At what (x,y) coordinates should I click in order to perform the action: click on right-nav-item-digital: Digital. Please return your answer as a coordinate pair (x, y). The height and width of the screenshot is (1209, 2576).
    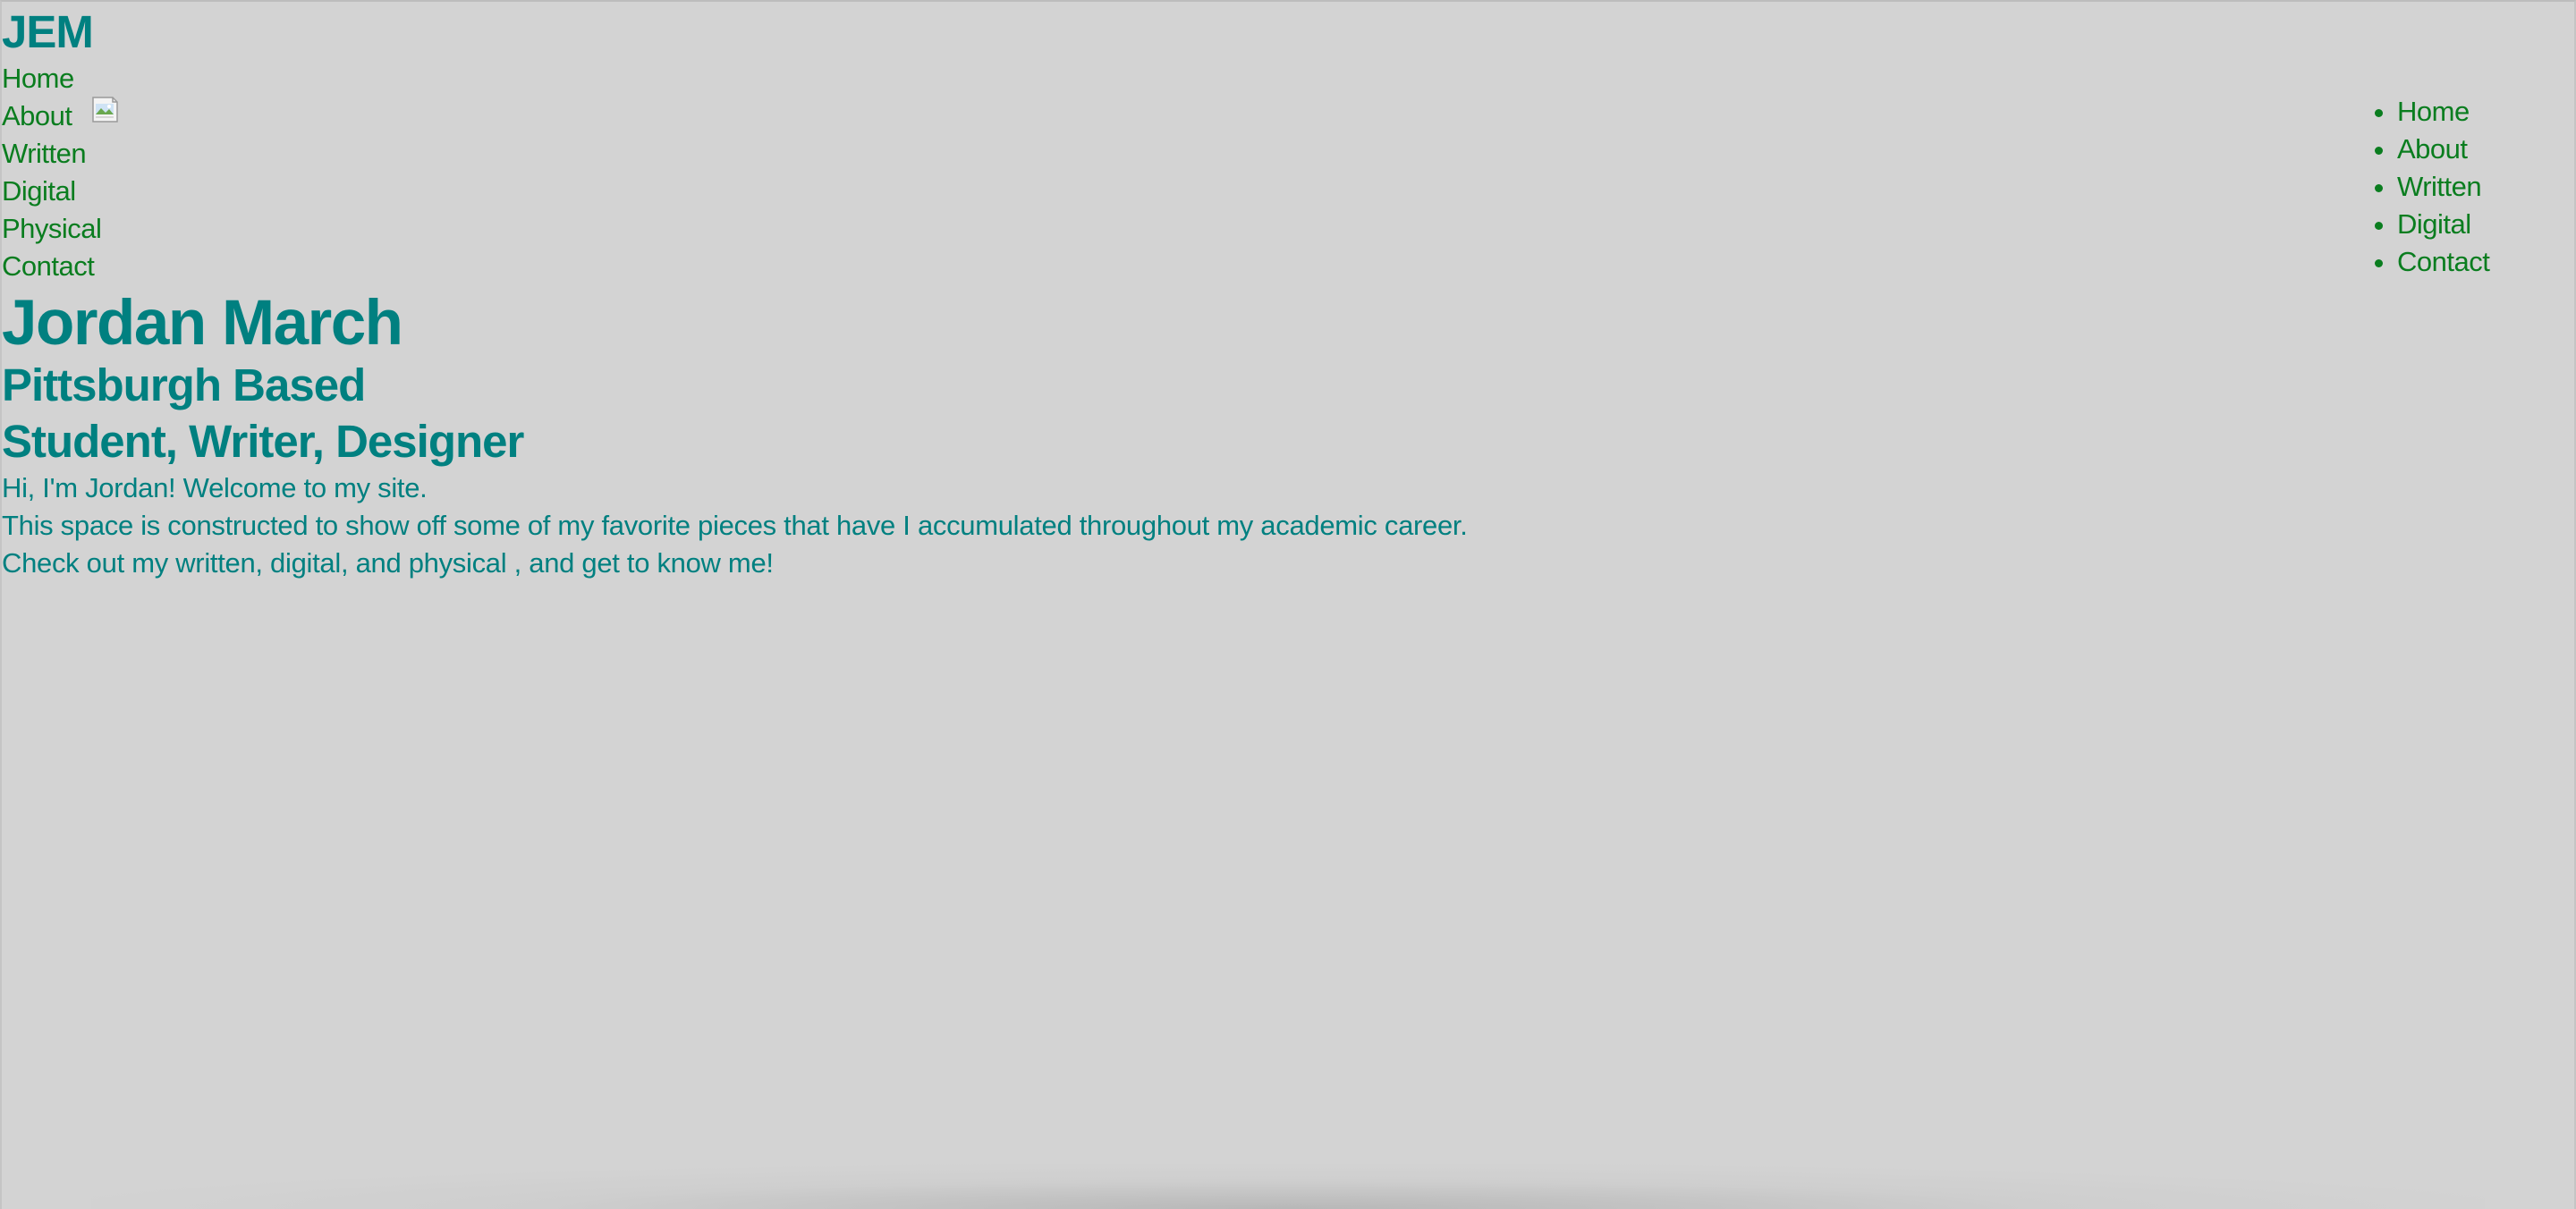
    Looking at the image, I should click on (2443, 224).